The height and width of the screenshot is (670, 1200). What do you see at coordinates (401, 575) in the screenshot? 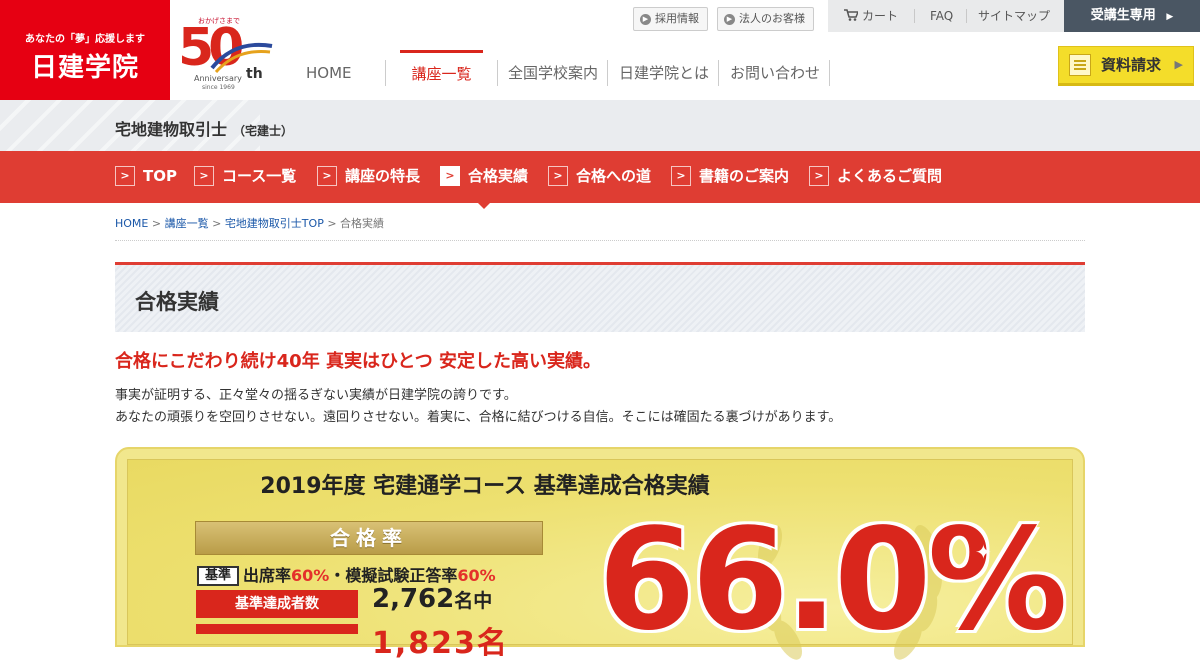
I see `criteria-b-label: 模擬試験正答率` at bounding box center [401, 575].